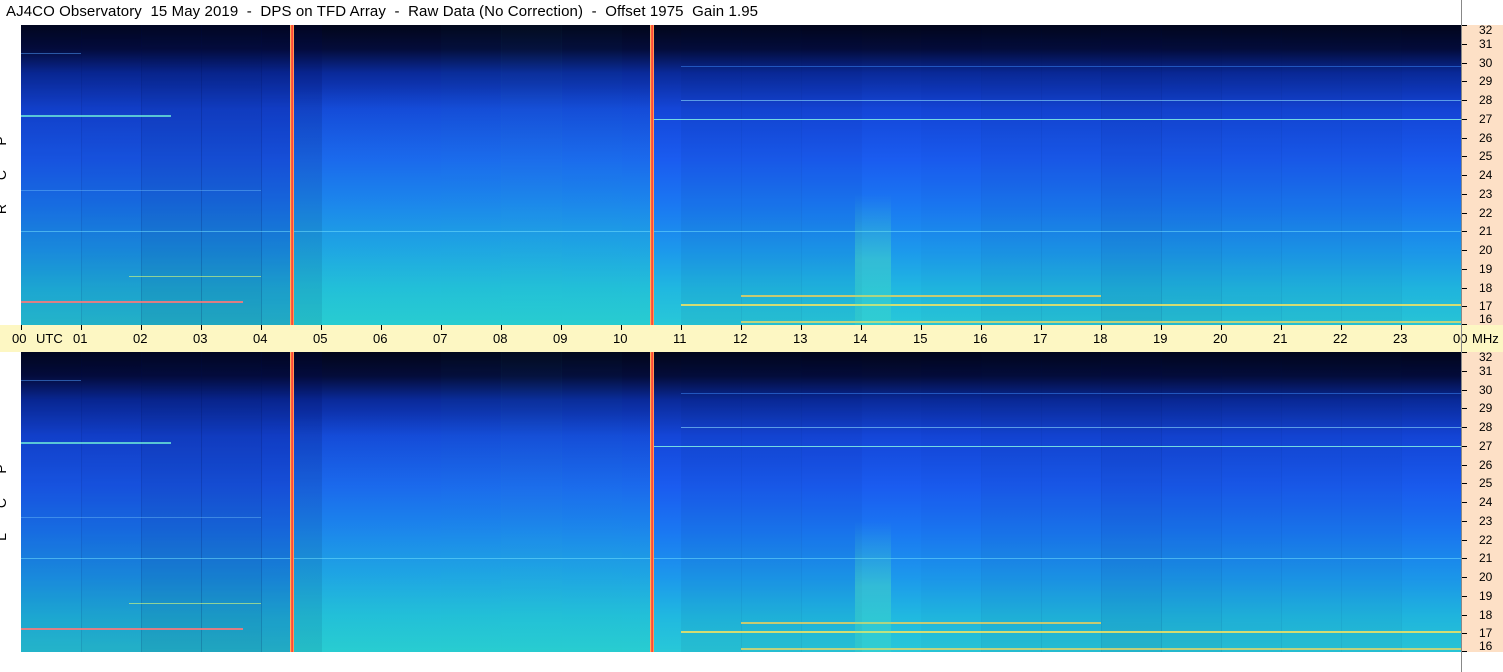 Image resolution: width=1503 pixels, height=672 pixels. Describe the element at coordinates (620, 338) in the screenshot. I see `time-tick-label: 10` at that location.